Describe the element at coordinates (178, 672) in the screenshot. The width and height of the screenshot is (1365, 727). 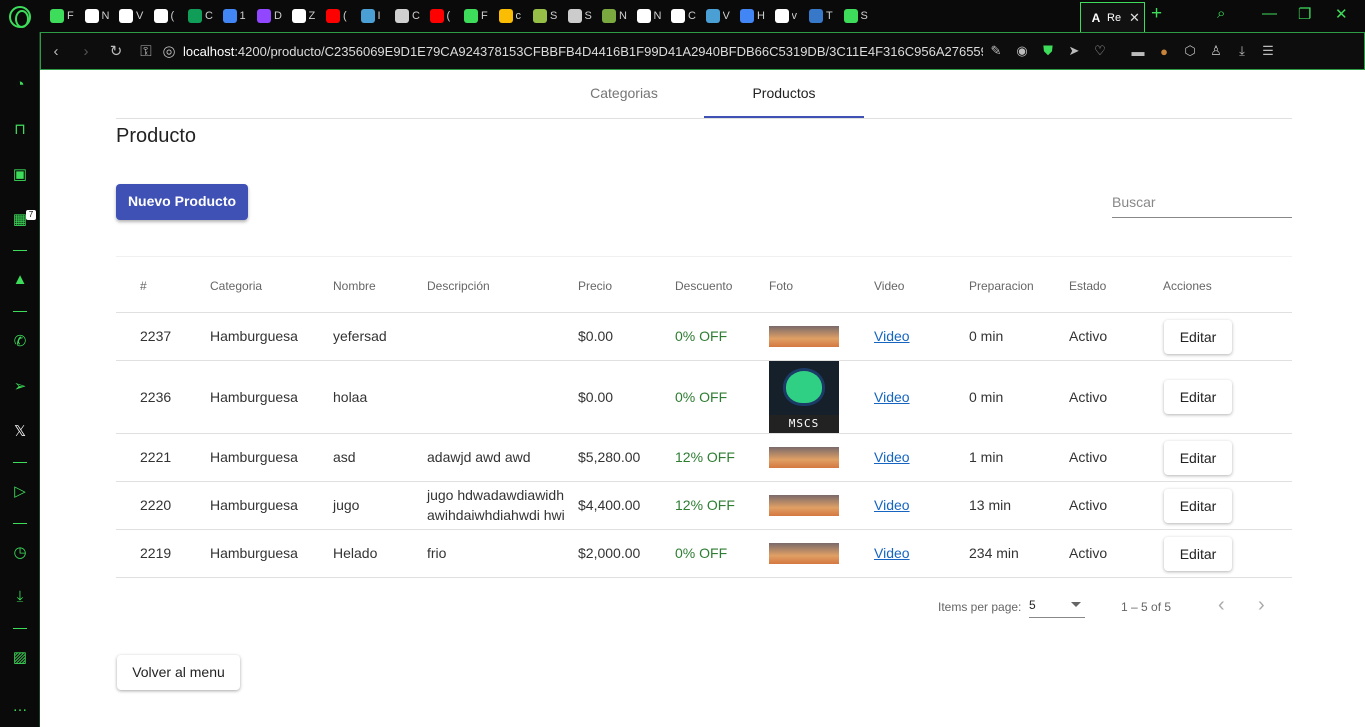
I see `back-to-menu-button: Volver al menu` at that location.